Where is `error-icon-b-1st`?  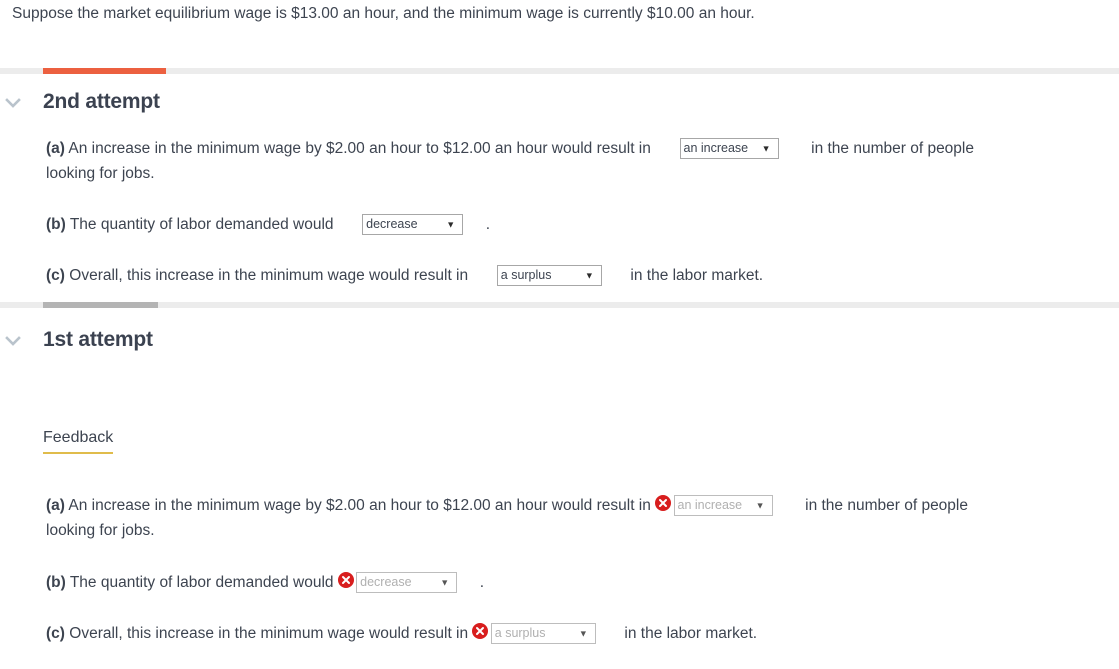
error-icon-b-1st is located at coordinates (345, 580).